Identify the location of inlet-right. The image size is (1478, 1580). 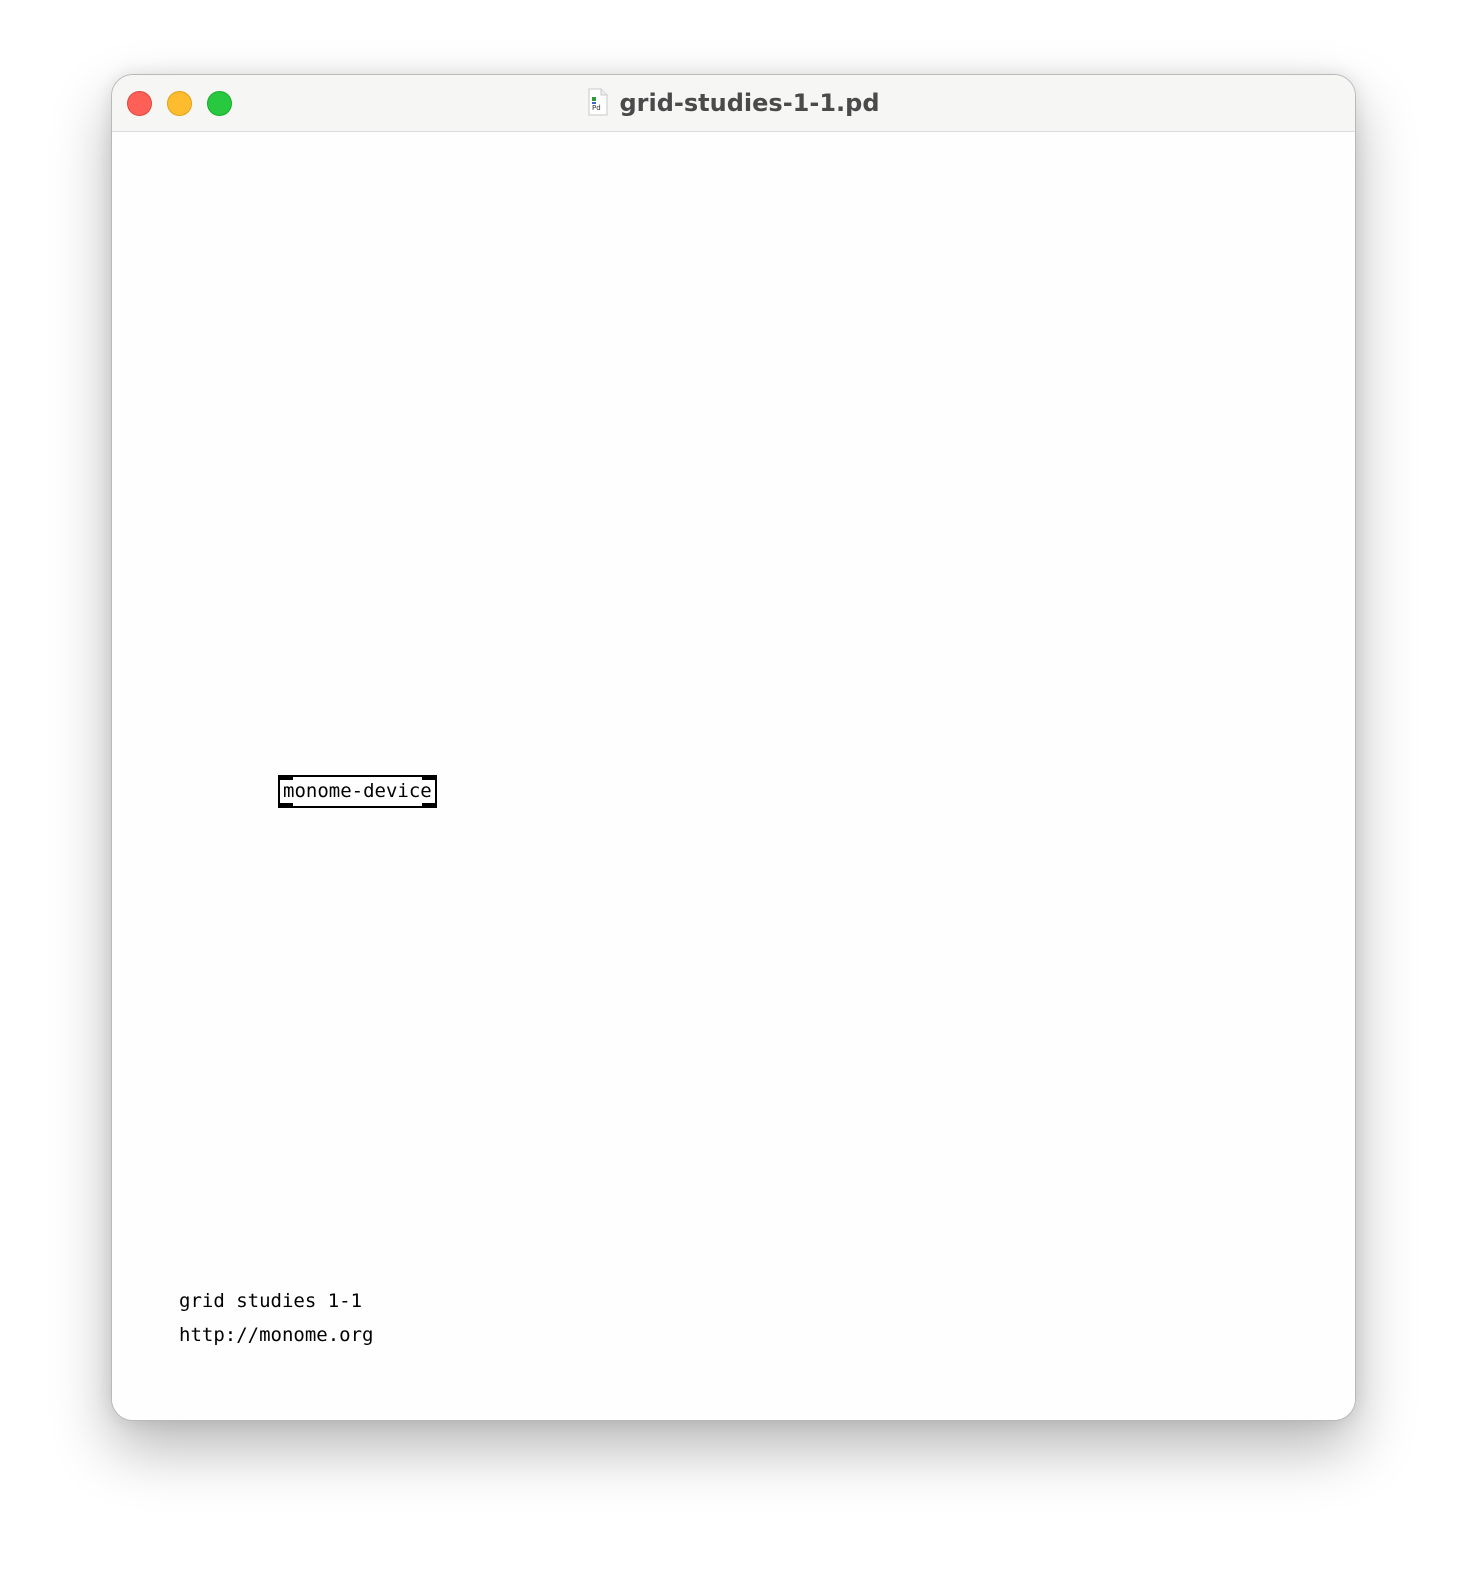
(428, 778).